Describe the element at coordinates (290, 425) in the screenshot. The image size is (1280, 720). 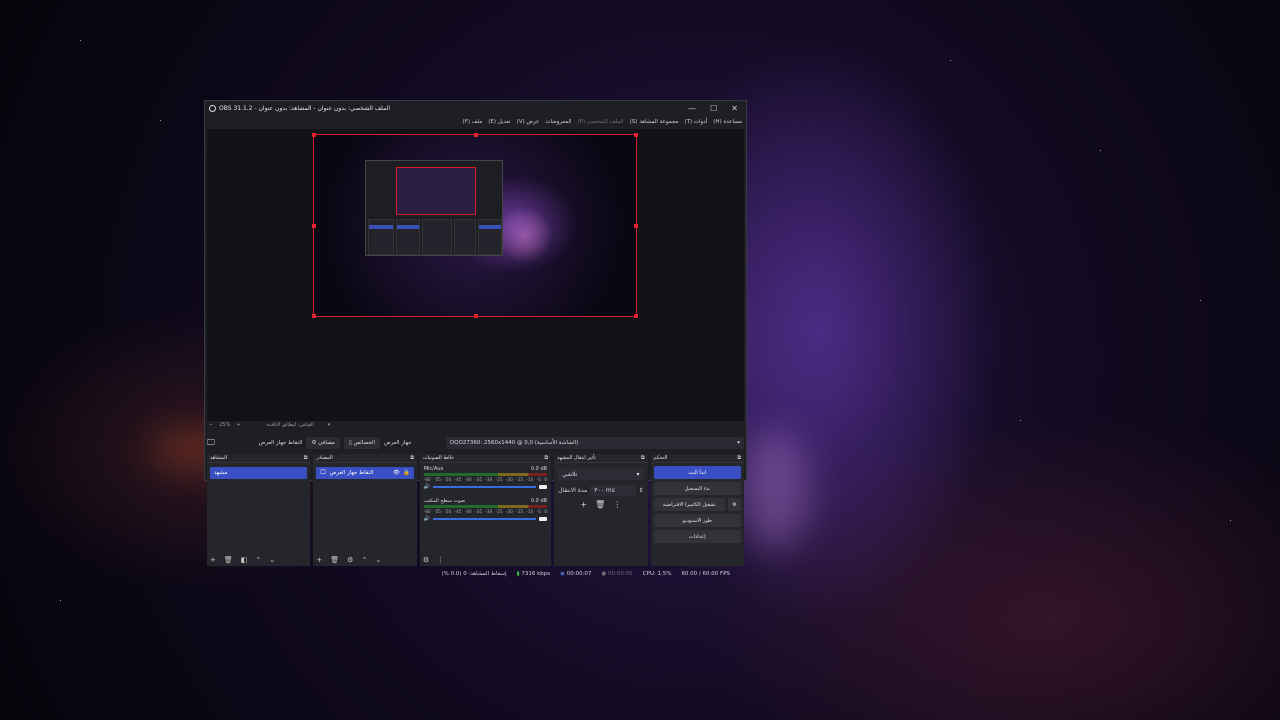
I see `scale-fit-label: القياس: ليطابق النافذة` at that location.